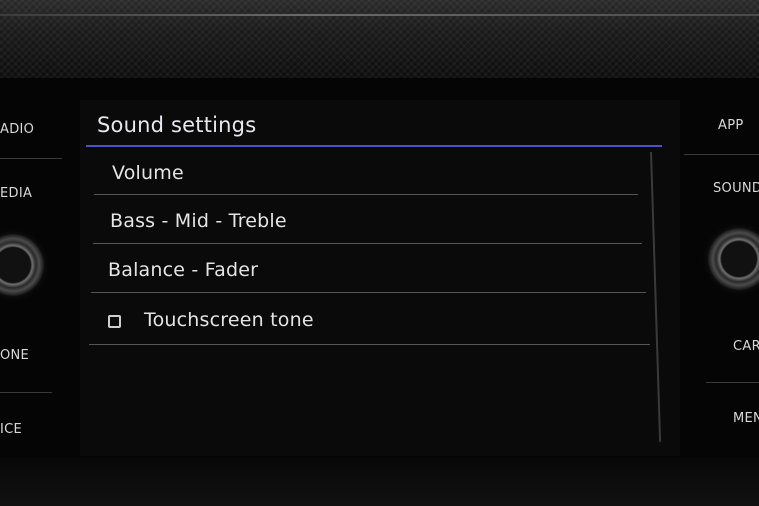 The height and width of the screenshot is (506, 759). Describe the element at coordinates (22, 265) in the screenshot. I see `volume-knob` at that location.